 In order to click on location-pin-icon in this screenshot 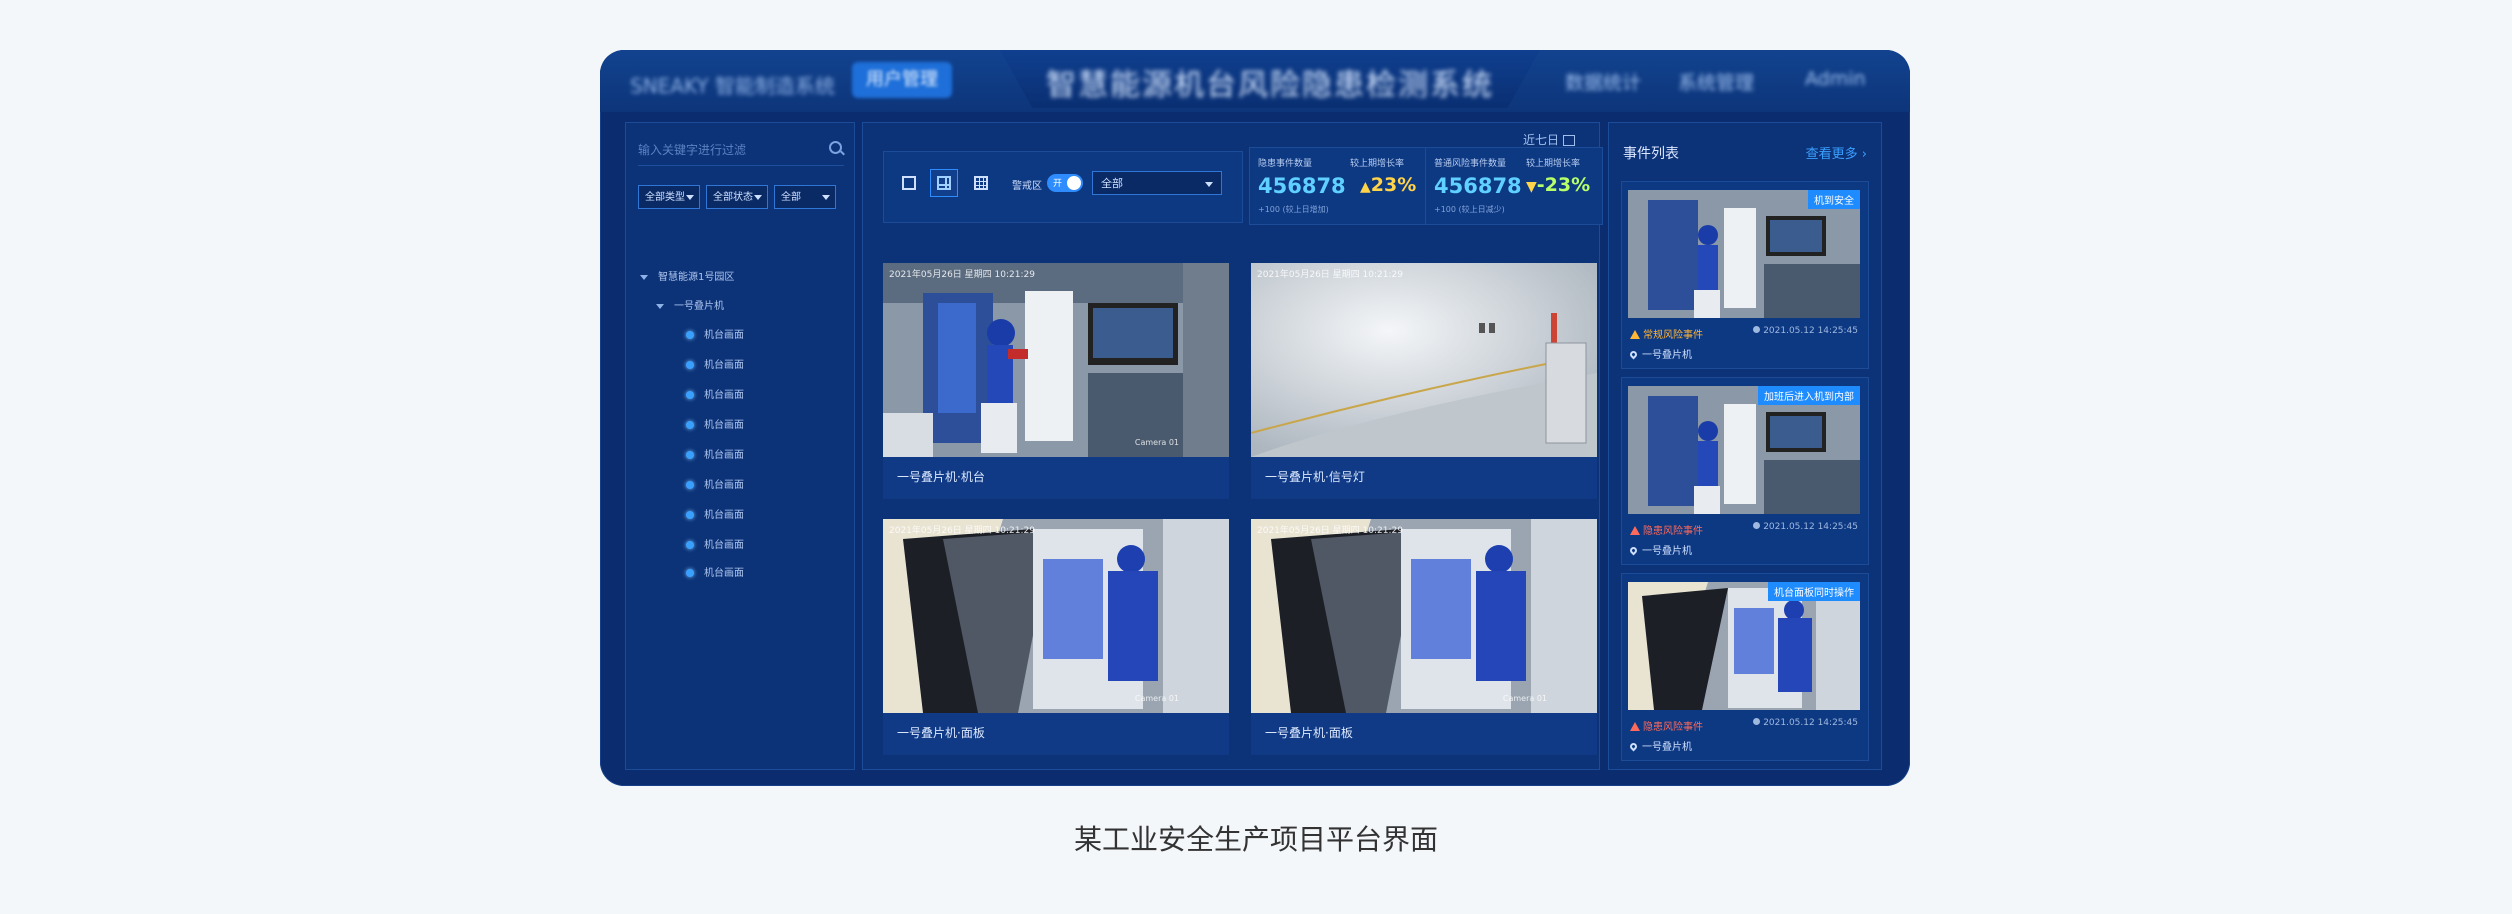, I will do `click(1633, 354)`.